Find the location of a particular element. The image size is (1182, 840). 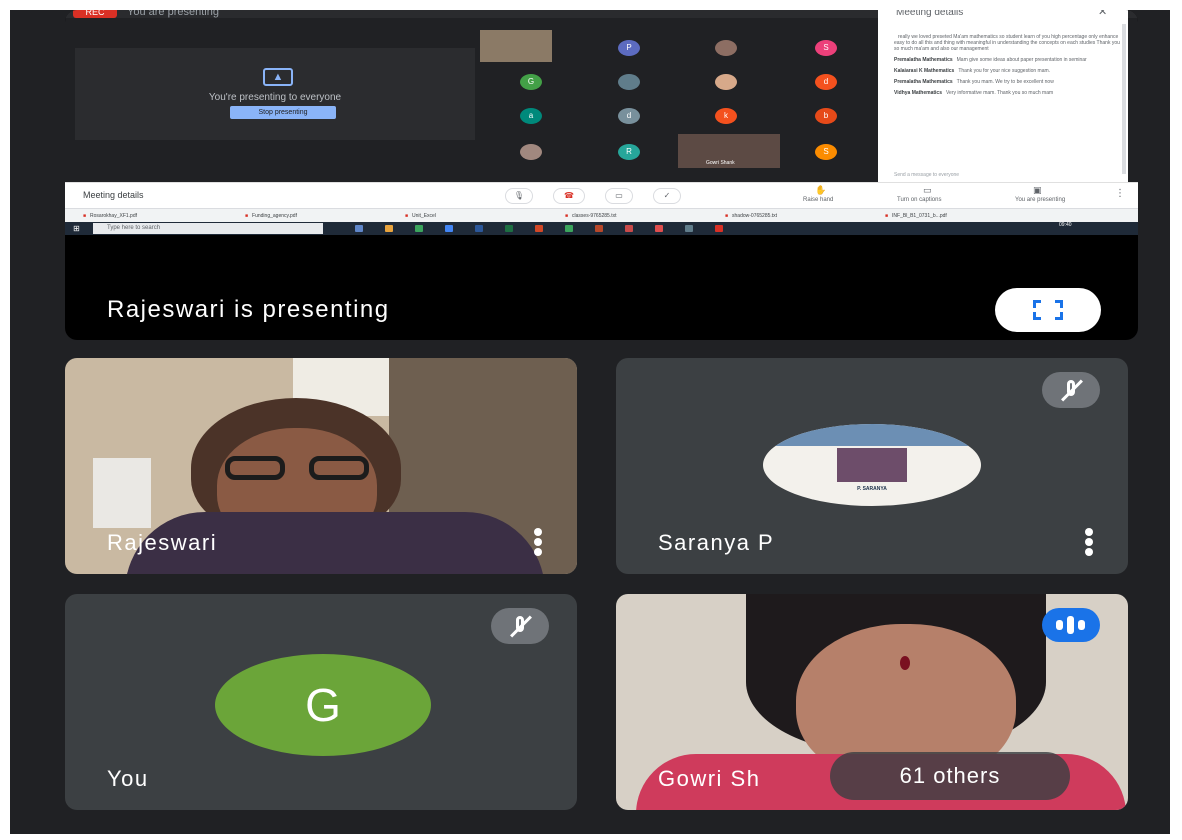

participant-name: Gowri Sh is located at coordinates (709, 778).